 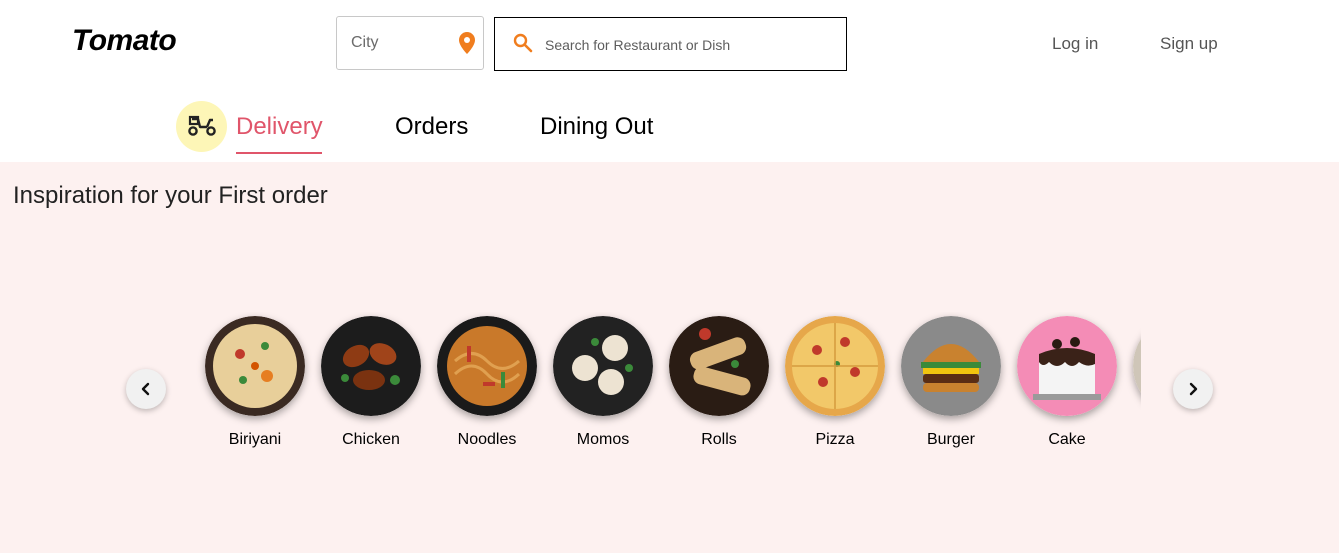 I want to click on food-item-label: Pizza, so click(x=835, y=439).